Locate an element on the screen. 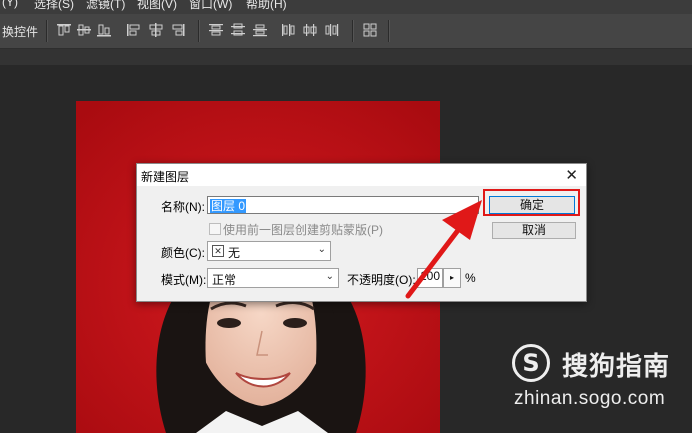 The width and height of the screenshot is (692, 433). watermark-text: 搜狗指南 is located at coordinates (616, 366).